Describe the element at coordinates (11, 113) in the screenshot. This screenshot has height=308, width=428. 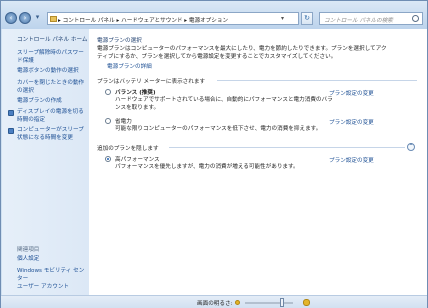
I see `display-icon` at that location.